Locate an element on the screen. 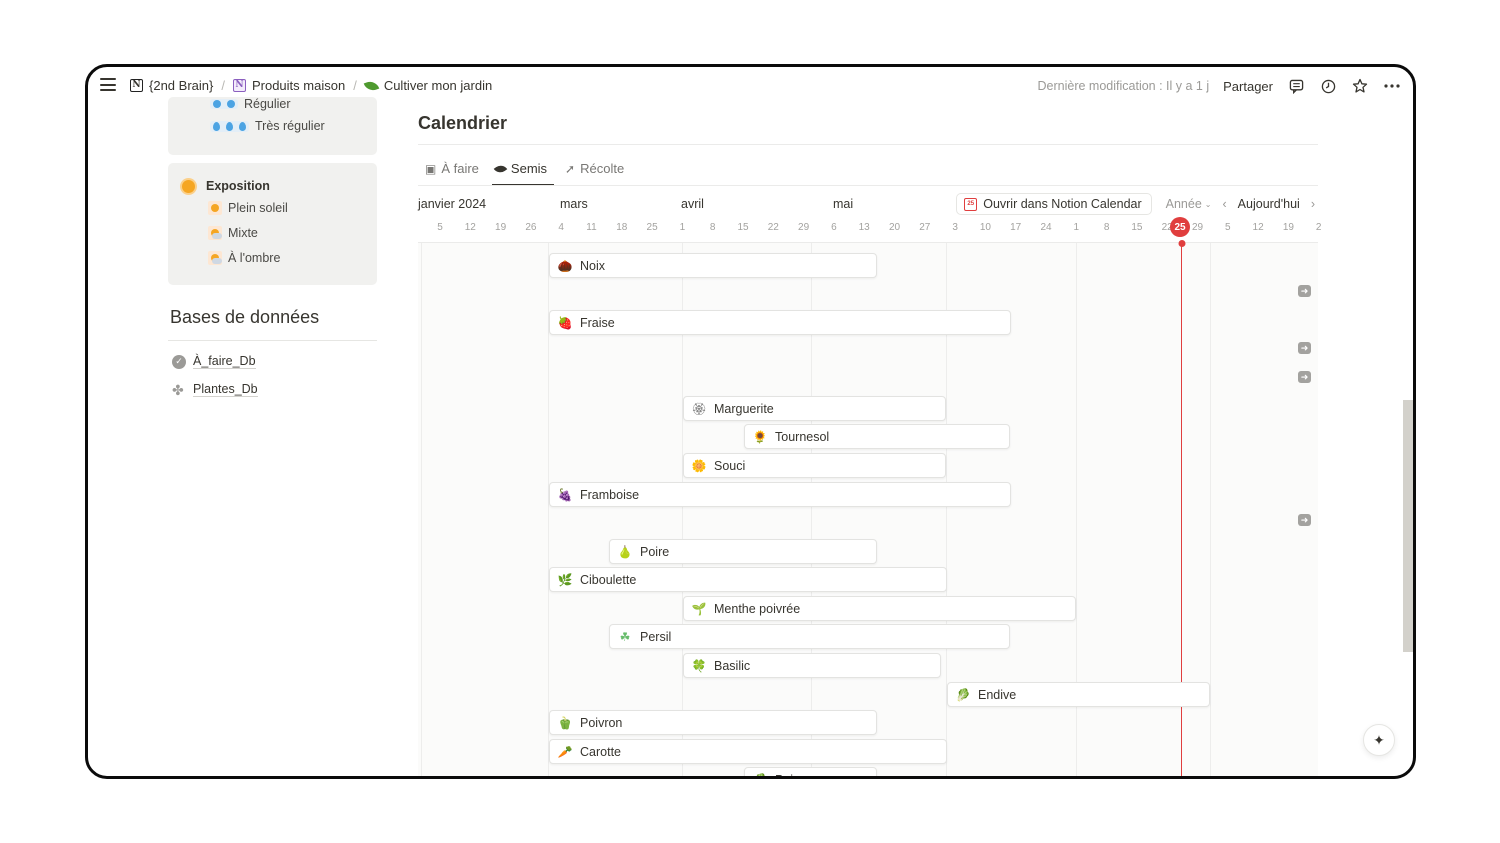  exposition-card: Exposition Plein soleil Mixte À l'ombre is located at coordinates (272, 224).